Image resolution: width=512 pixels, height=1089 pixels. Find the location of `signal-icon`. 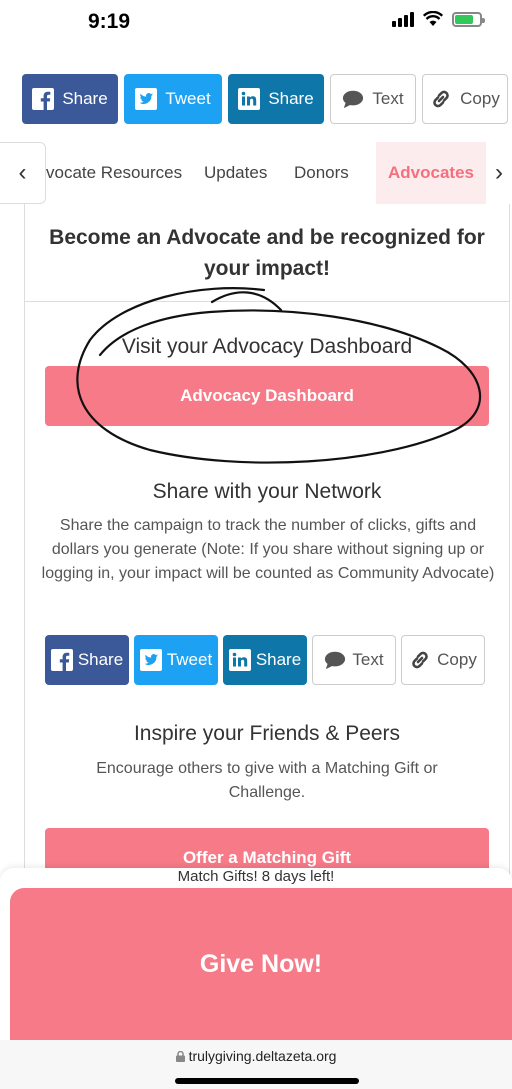

signal-icon is located at coordinates (403, 19).